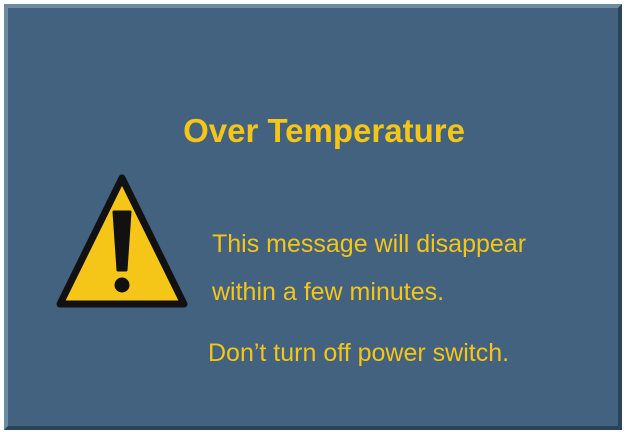 Image resolution: width=625 pixels, height=432 pixels. I want to click on warning-triangle-icon, so click(122, 241).